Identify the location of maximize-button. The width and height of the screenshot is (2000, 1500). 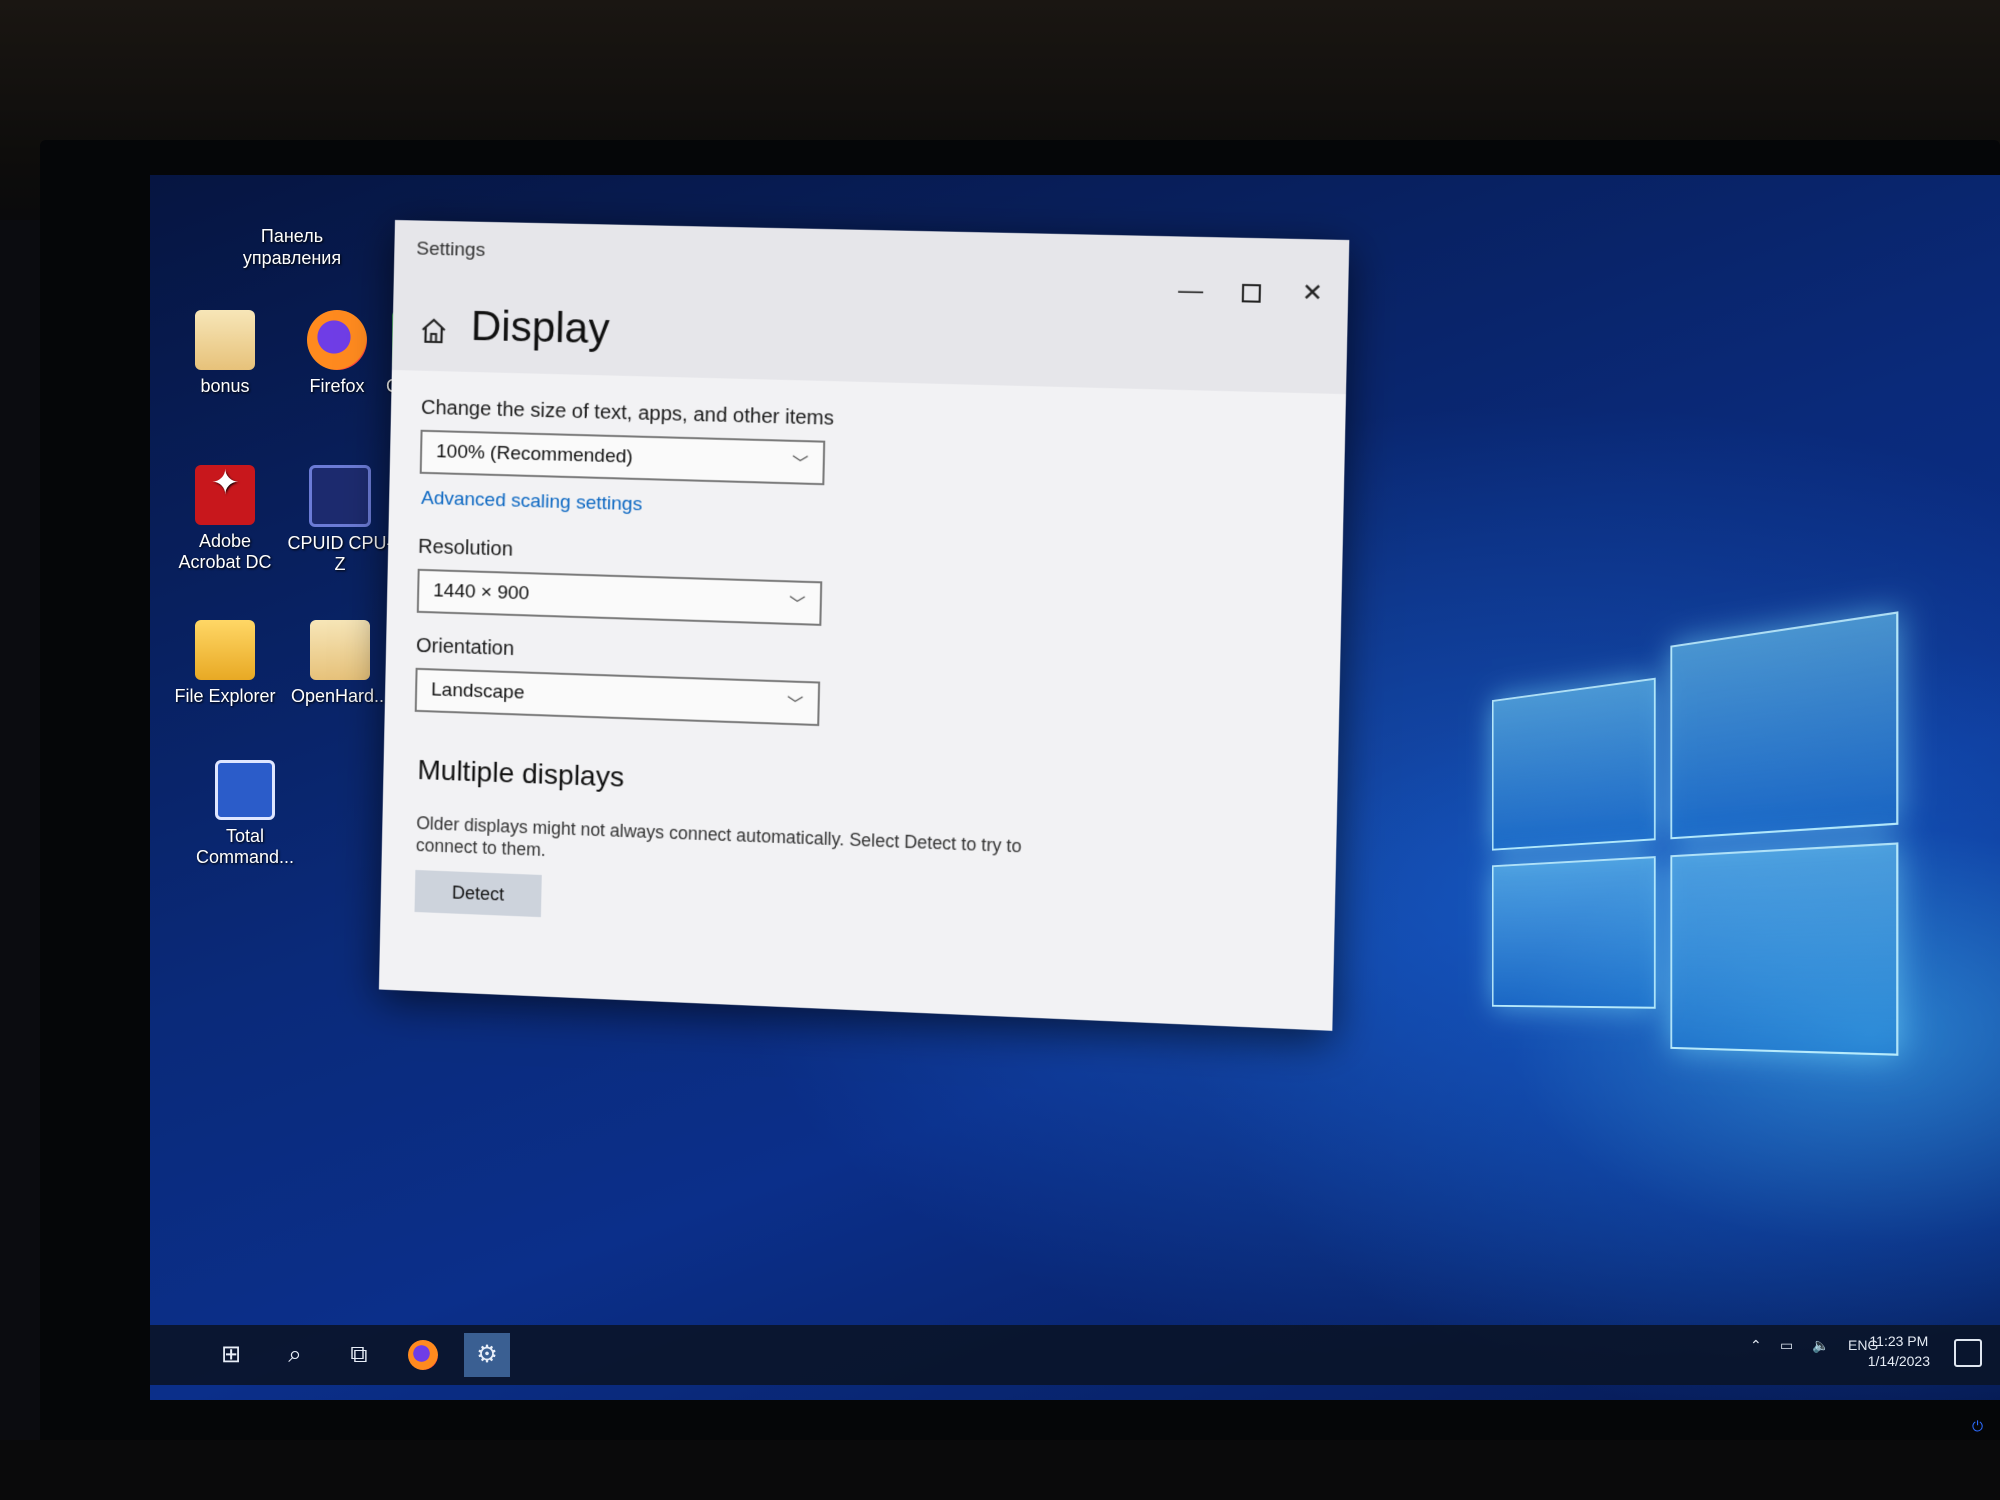
(1251, 293).